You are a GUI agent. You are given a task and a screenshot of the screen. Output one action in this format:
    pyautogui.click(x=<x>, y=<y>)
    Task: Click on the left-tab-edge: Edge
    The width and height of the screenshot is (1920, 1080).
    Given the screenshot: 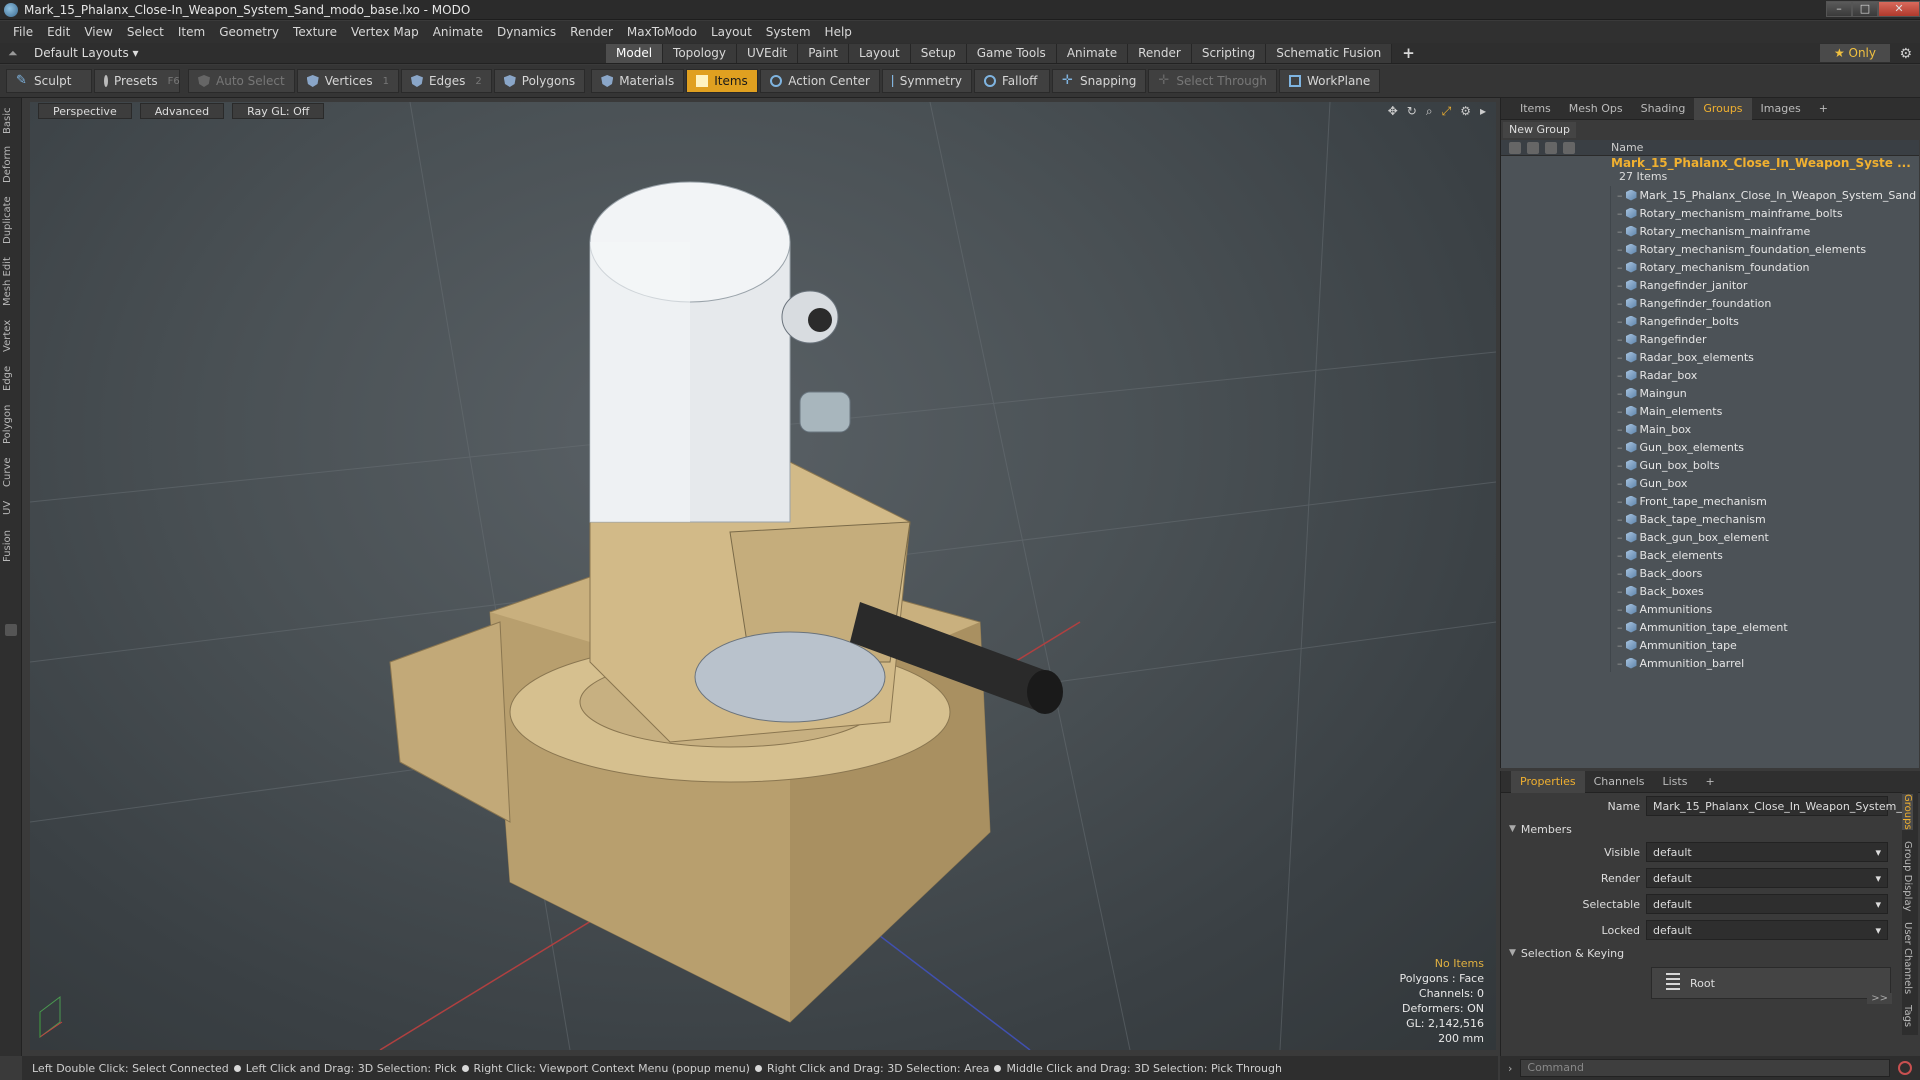 What is the action you would take?
    pyautogui.click(x=11, y=378)
    